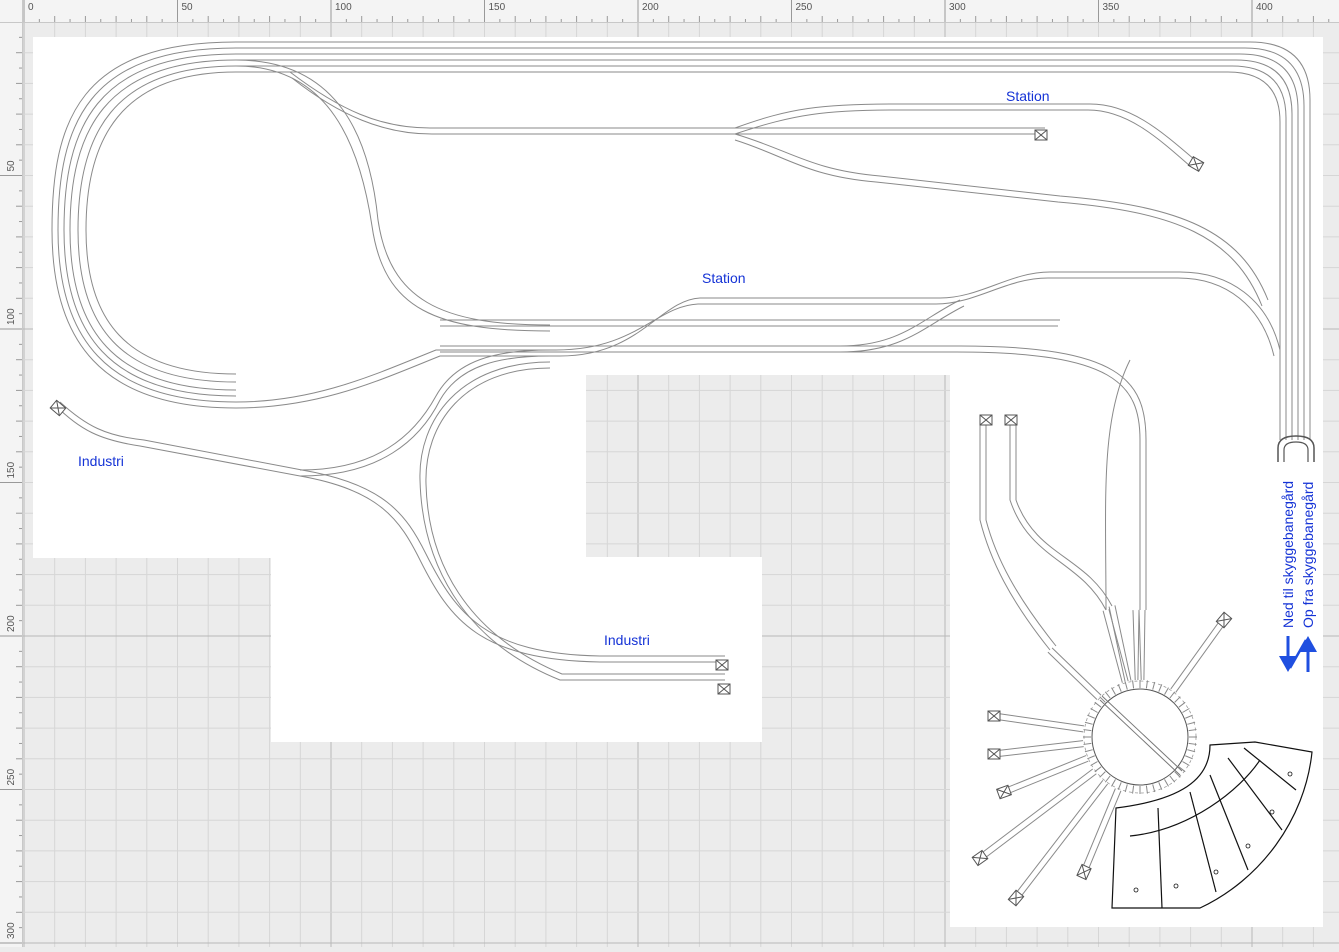 This screenshot has height=952, width=1339. Describe the element at coordinates (650, 7) in the screenshot. I see `ruler-top-label: 200` at that location.